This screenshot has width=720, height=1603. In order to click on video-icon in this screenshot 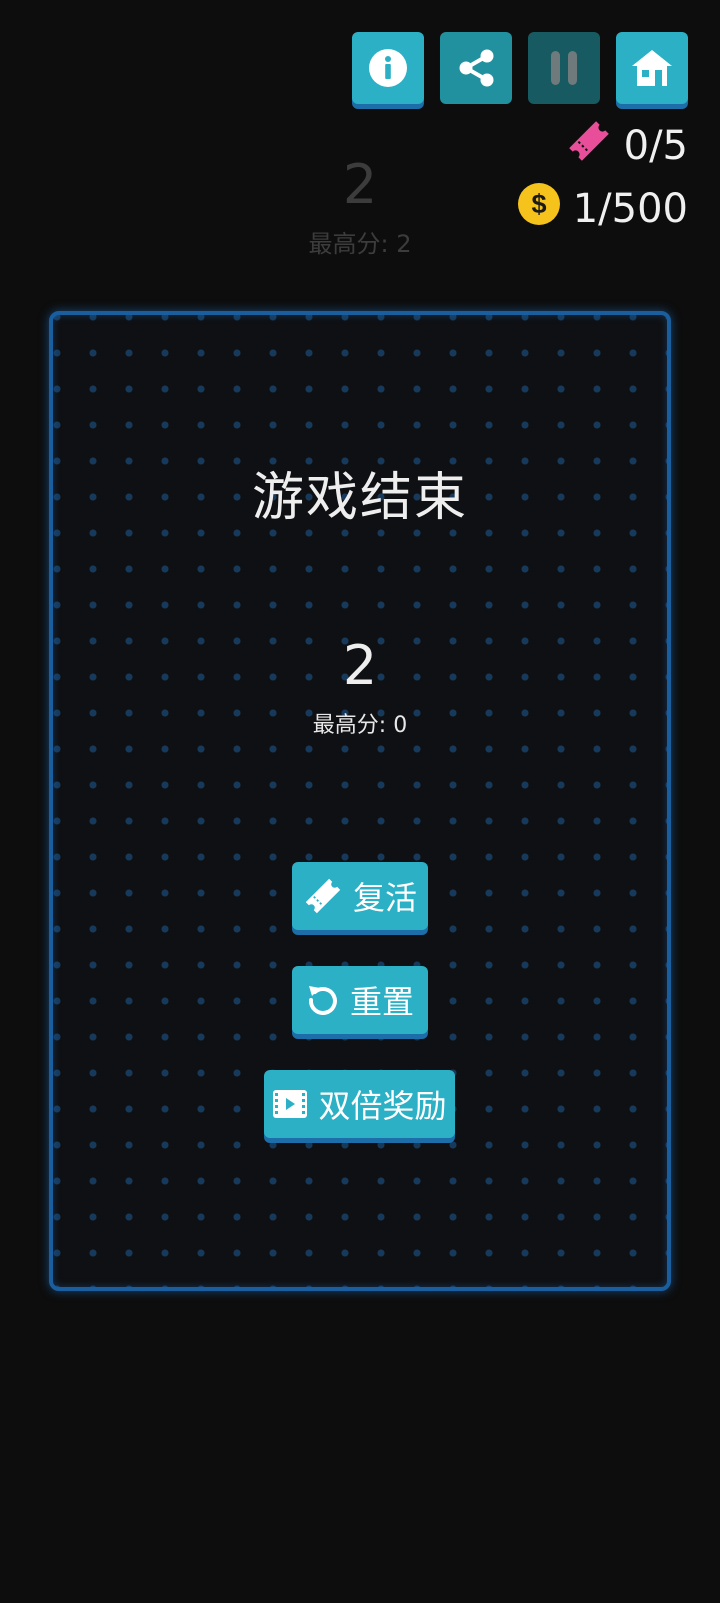, I will do `click(290, 1104)`.